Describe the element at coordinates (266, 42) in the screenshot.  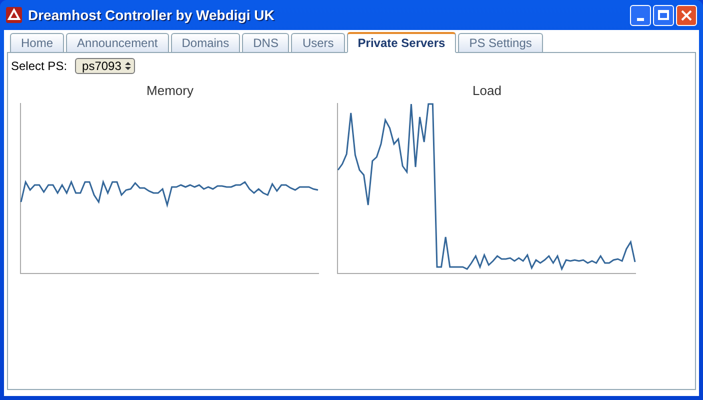
I see `tab: DNS` at that location.